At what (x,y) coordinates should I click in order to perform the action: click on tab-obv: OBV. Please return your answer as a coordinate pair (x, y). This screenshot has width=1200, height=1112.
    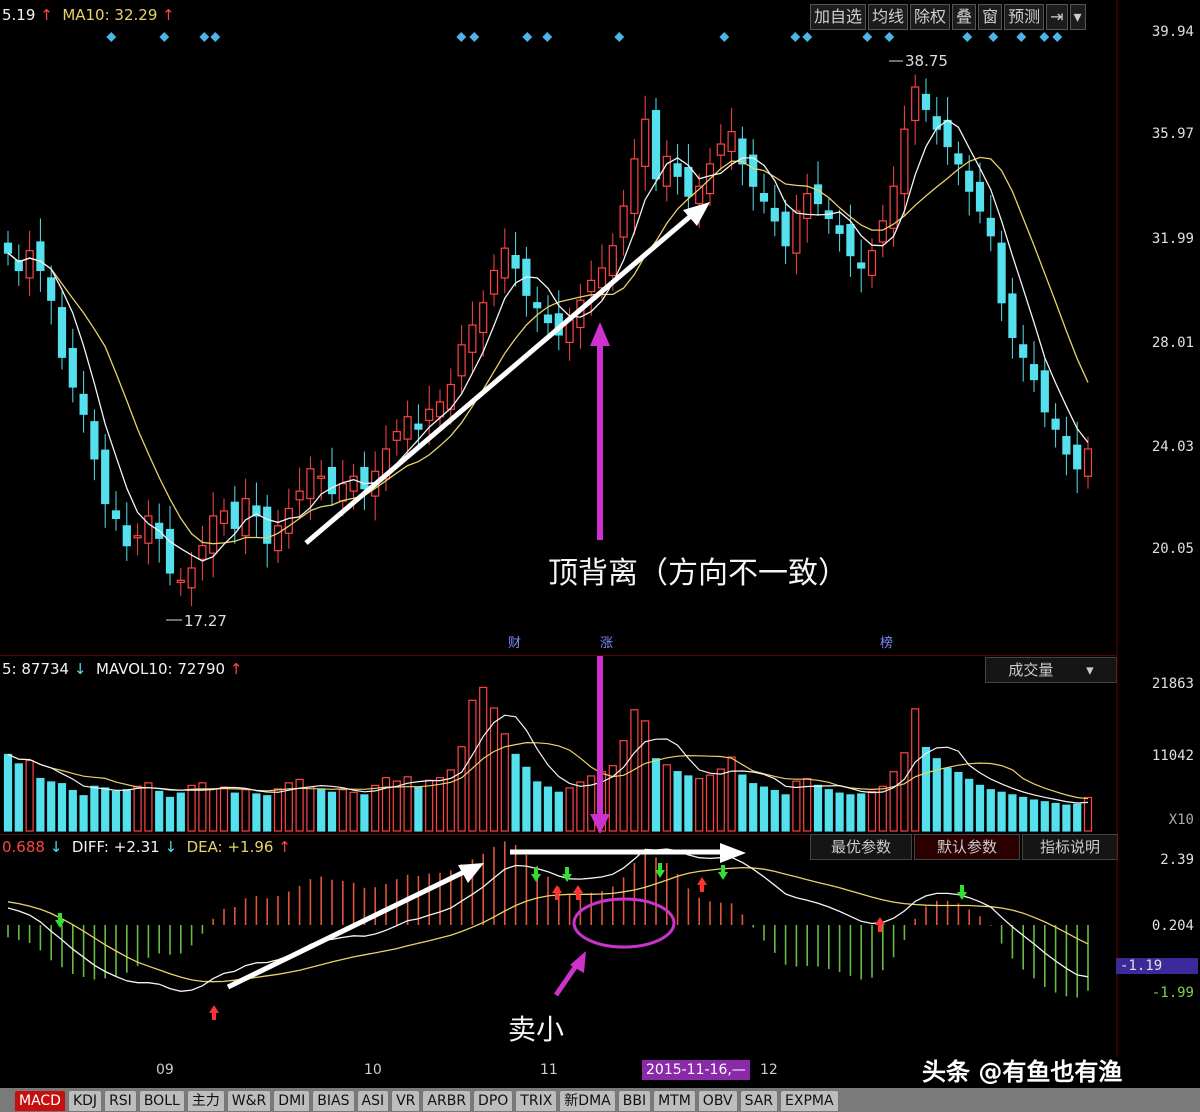
    Looking at the image, I should click on (717, 1101).